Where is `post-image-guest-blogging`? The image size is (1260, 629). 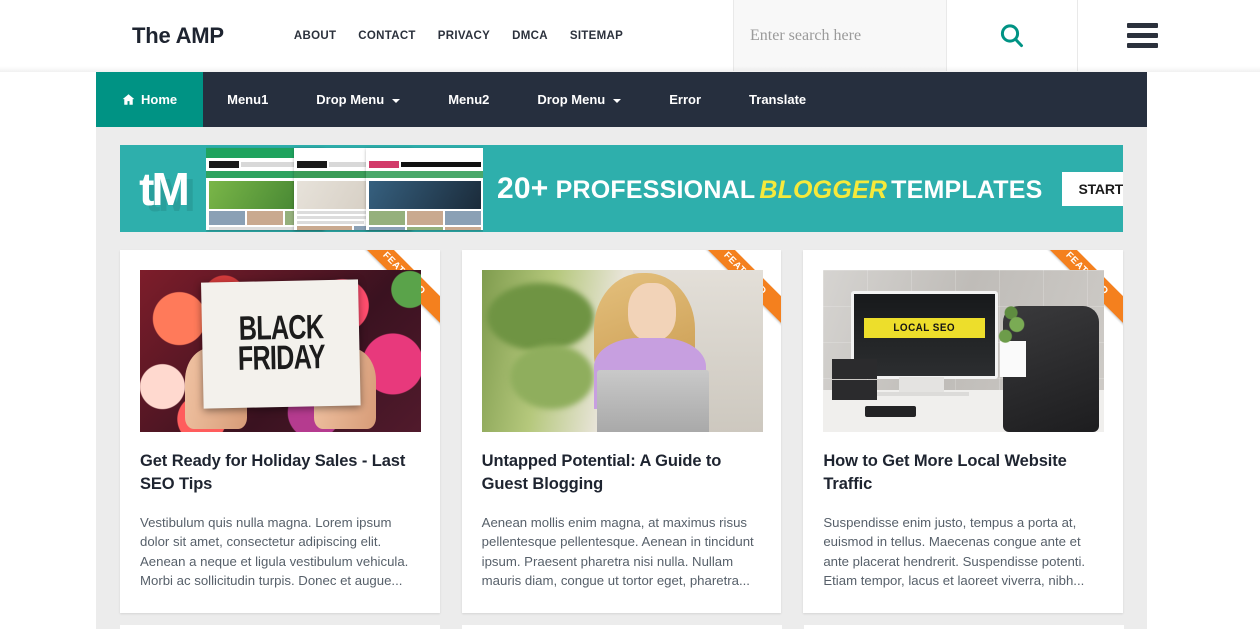 post-image-guest-blogging is located at coordinates (622, 351).